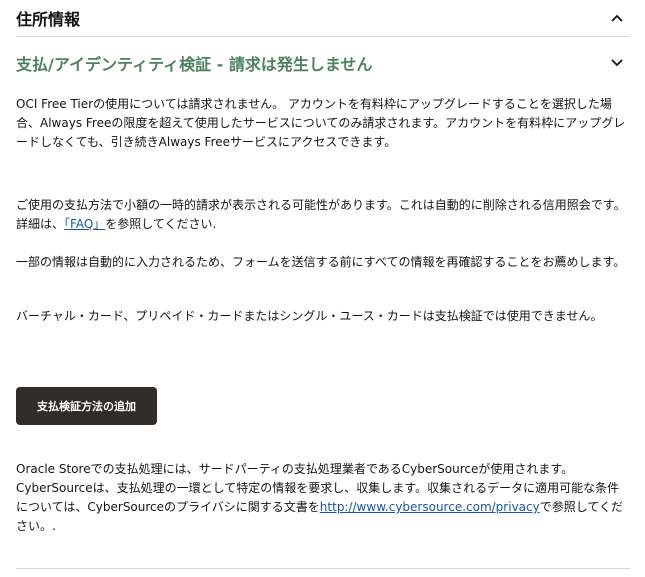  I want to click on chevron-up-icon, so click(617, 18).